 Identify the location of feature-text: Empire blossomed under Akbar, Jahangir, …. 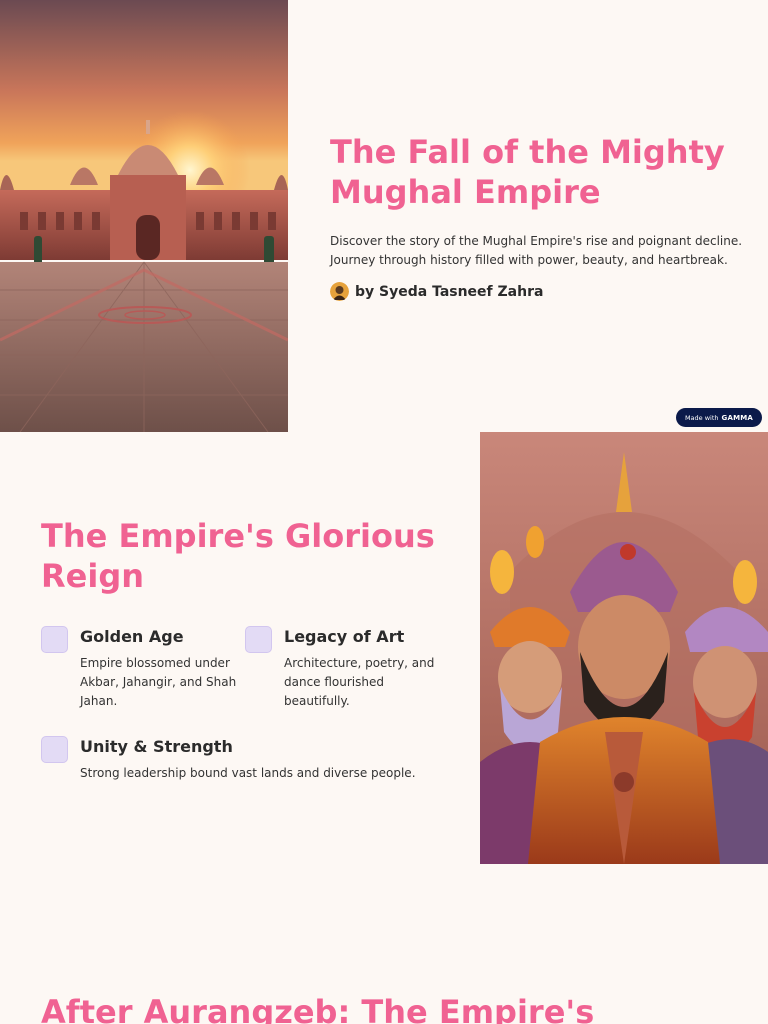
(158, 682).